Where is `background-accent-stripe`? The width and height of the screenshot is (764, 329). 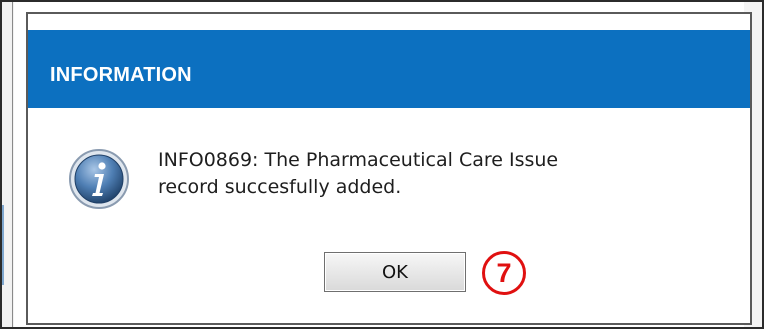
background-accent-stripe is located at coordinates (2, 245).